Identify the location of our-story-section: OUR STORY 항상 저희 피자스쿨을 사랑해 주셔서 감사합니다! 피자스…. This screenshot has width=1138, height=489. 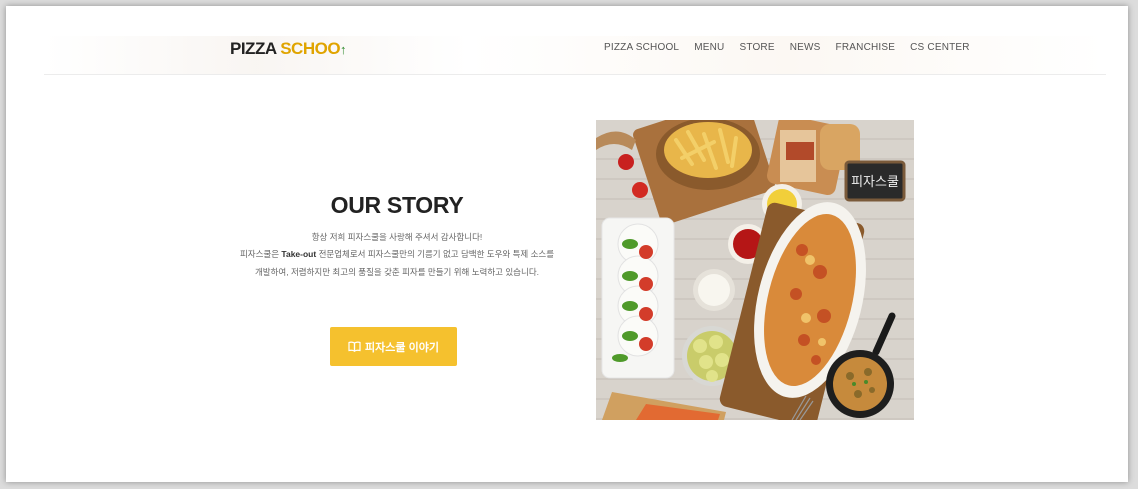
(397, 236).